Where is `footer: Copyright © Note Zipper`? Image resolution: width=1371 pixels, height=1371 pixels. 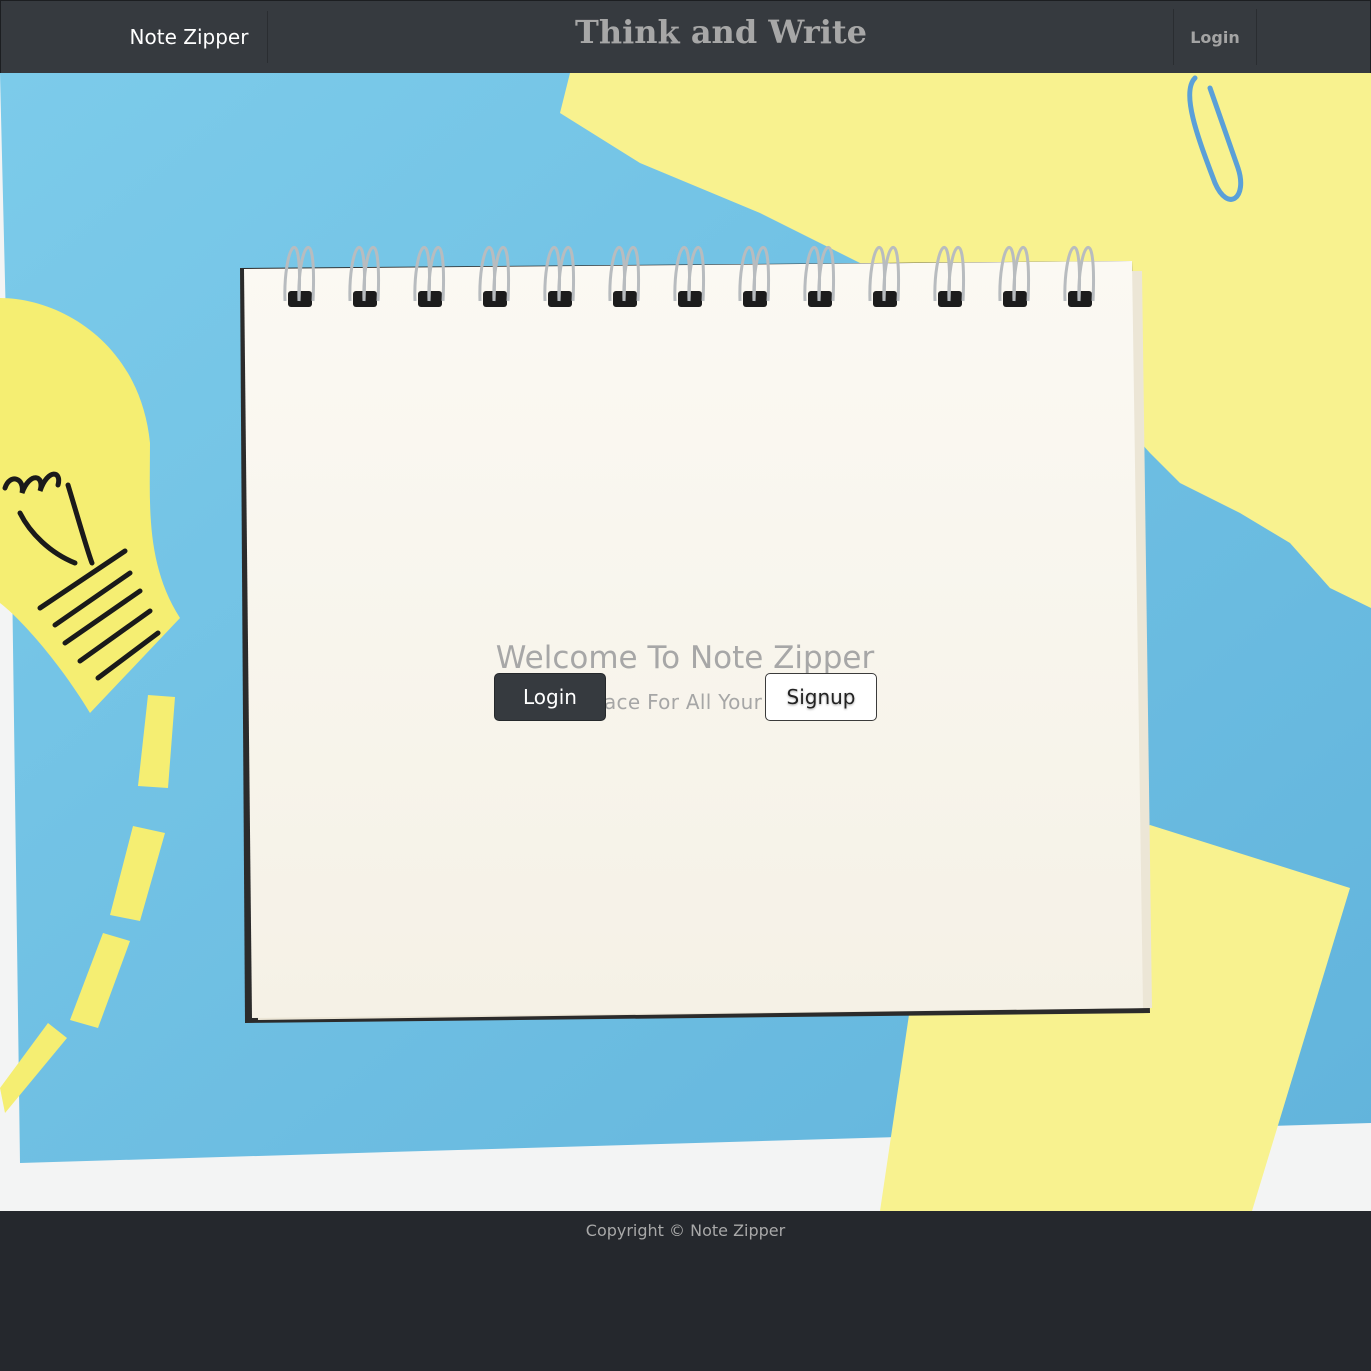 footer: Copyright © Note Zipper is located at coordinates (685, 1291).